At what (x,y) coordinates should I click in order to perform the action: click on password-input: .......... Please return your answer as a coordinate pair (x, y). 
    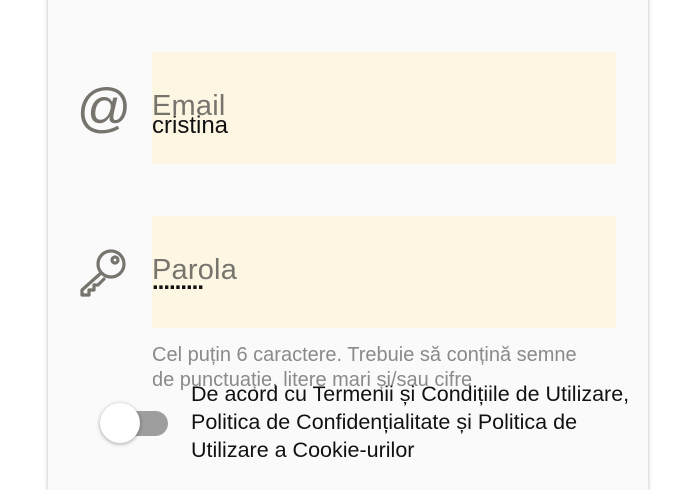
    Looking at the image, I should click on (178, 282).